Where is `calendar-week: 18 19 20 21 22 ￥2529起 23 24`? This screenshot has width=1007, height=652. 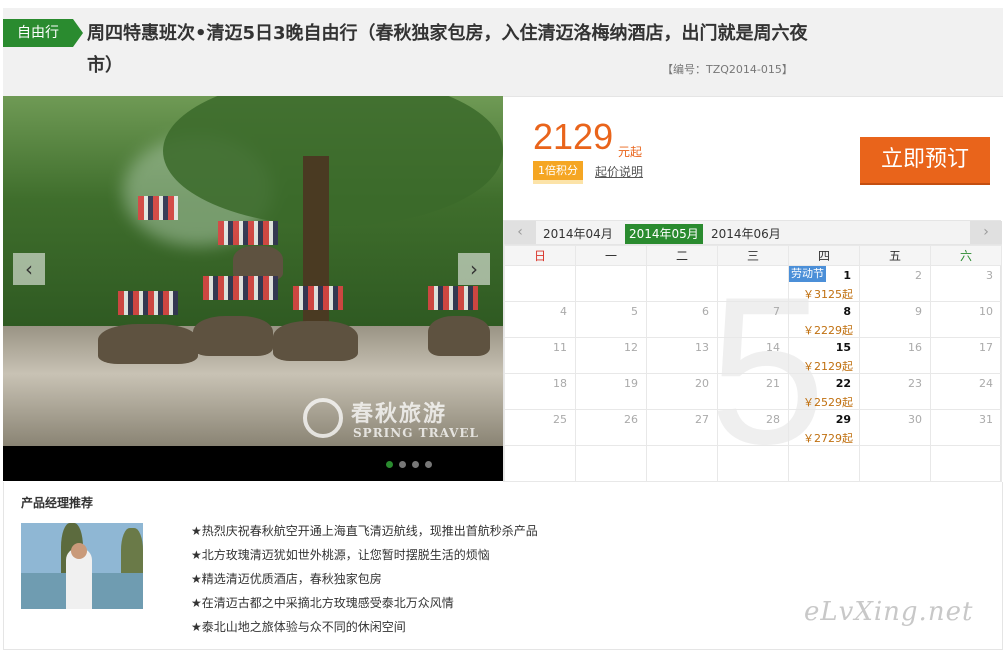
calendar-week: 18 19 20 21 22 ￥2529起 23 24 is located at coordinates (753, 391).